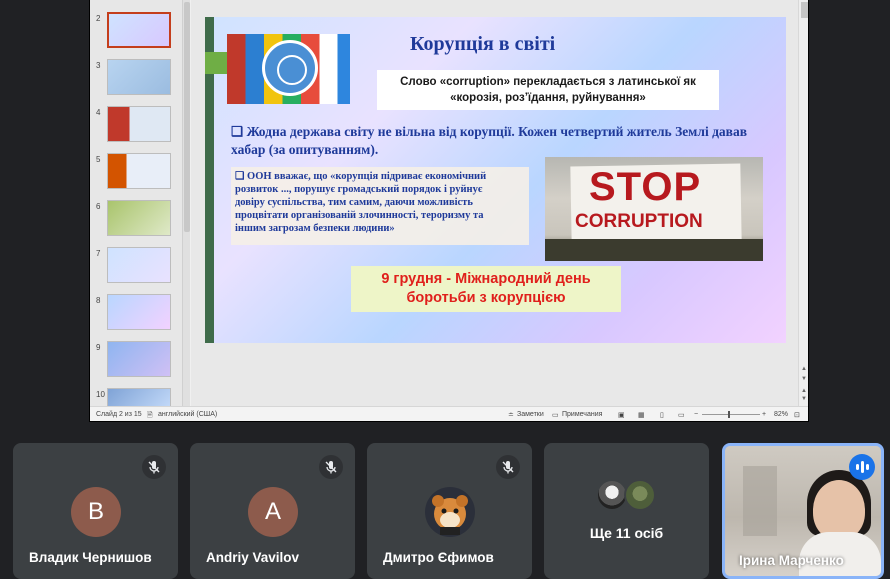  I want to click on thumbnail-number: 2, so click(98, 18).